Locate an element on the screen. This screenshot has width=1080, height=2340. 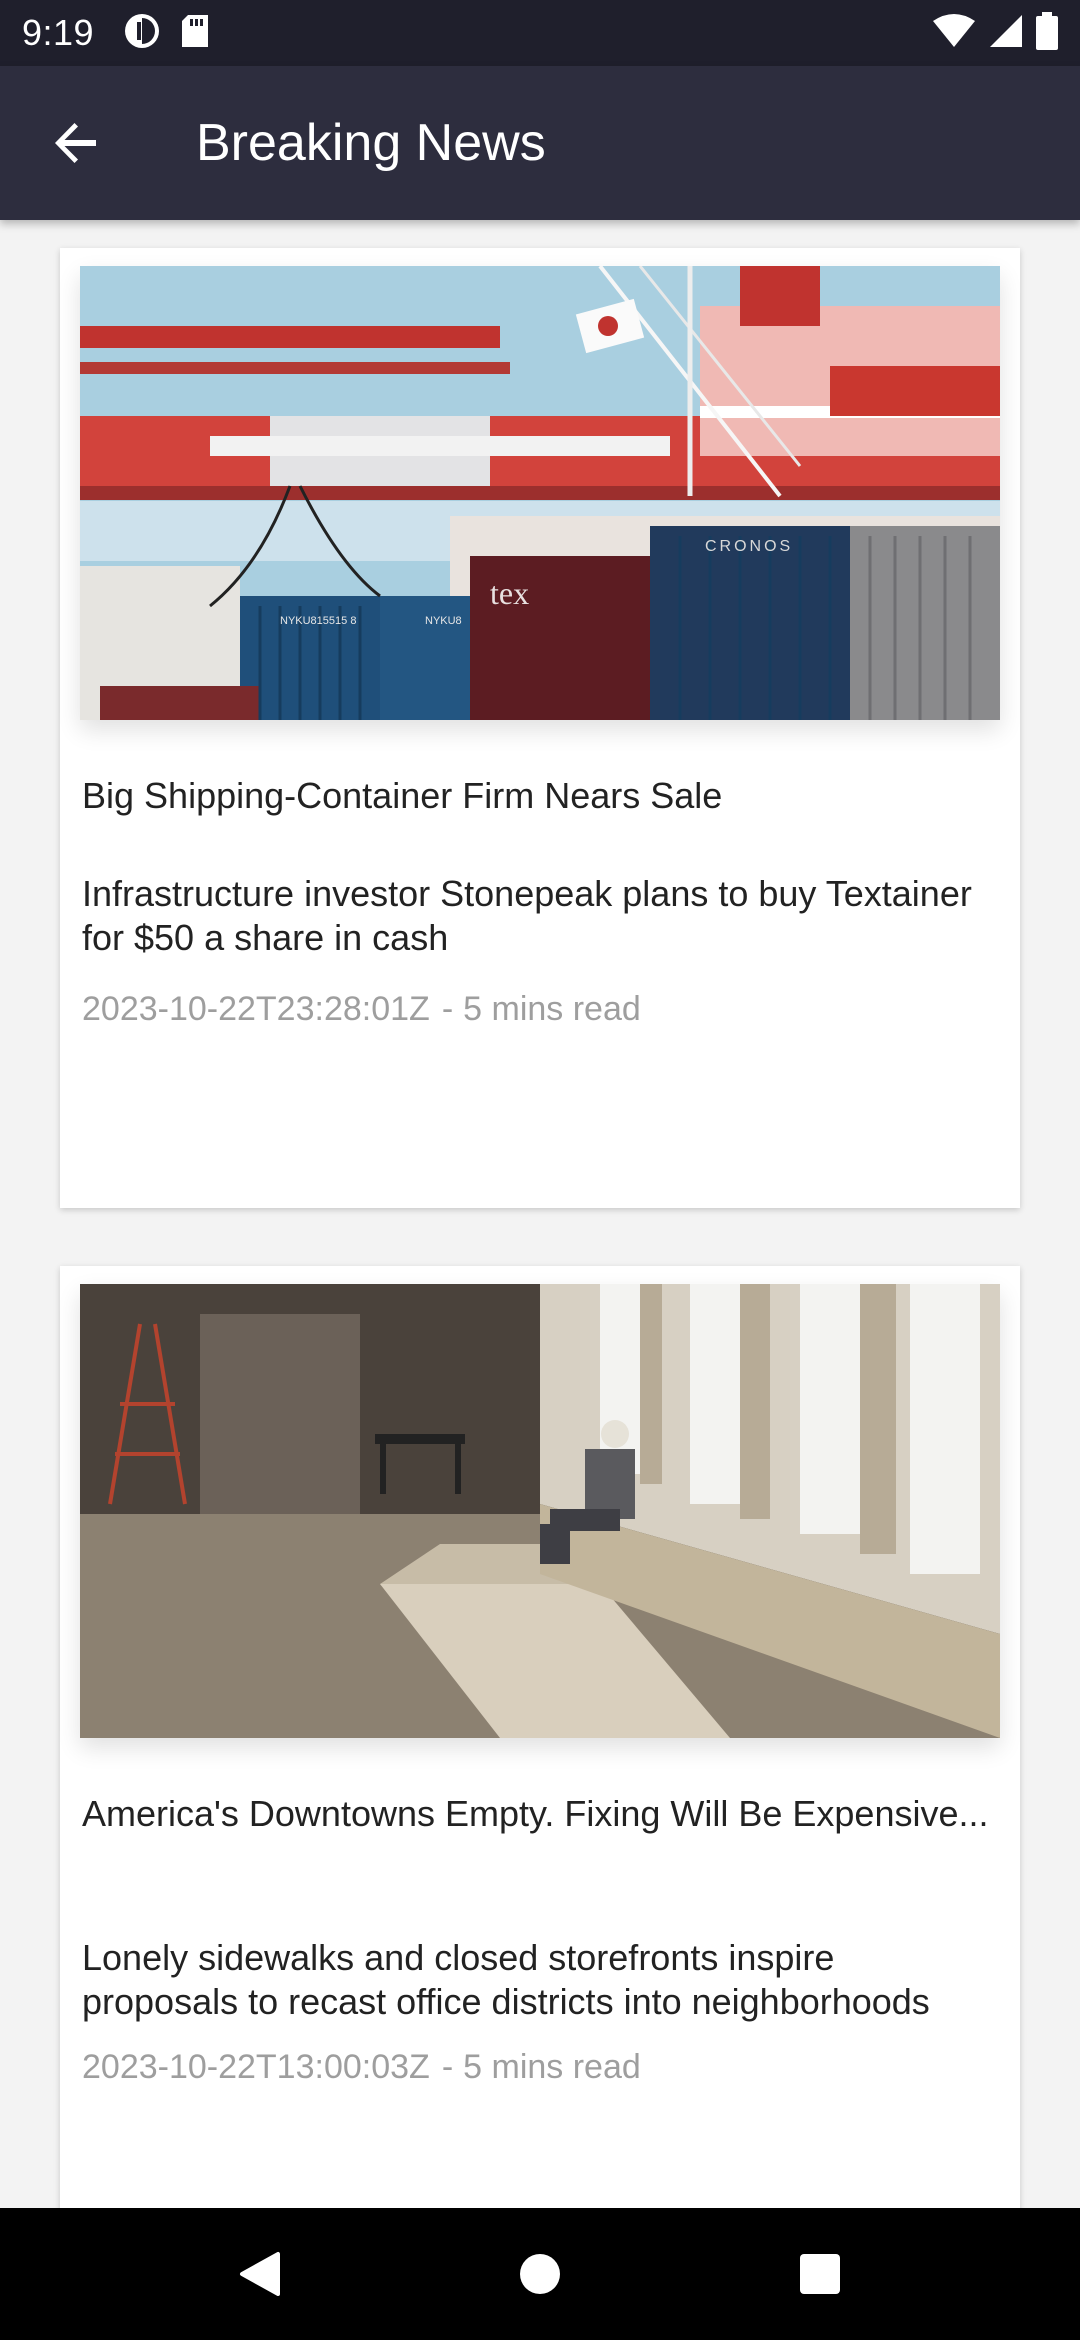
container-label-nyku-1: NYKU815515 8 is located at coordinates (318, 621).